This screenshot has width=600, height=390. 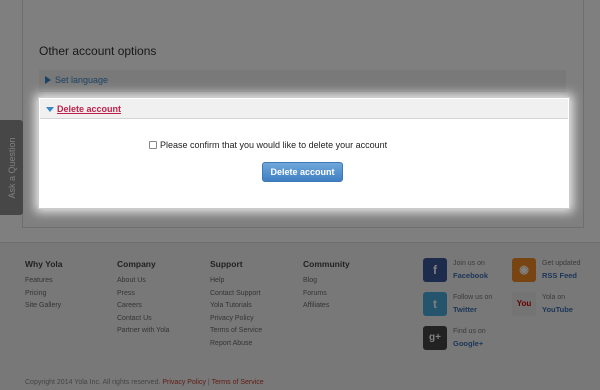 I want to click on delete-account-link: Delete account, so click(x=89, y=109).